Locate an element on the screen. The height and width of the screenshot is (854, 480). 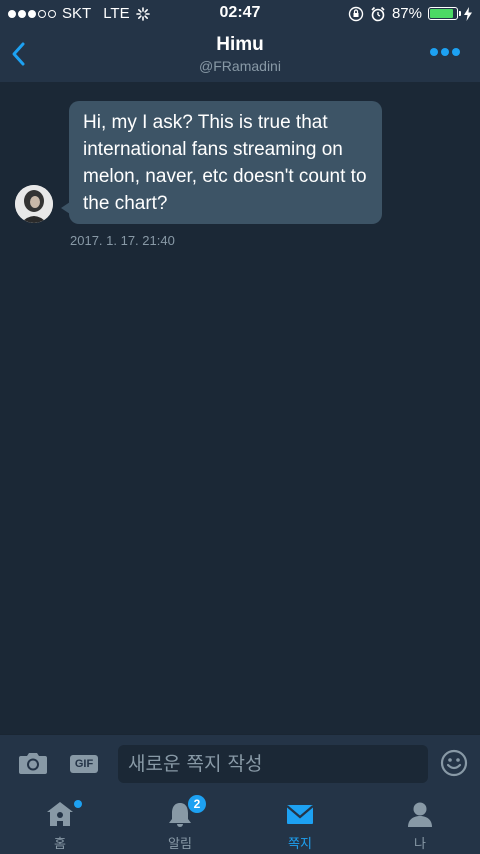
message-input is located at coordinates (273, 764).